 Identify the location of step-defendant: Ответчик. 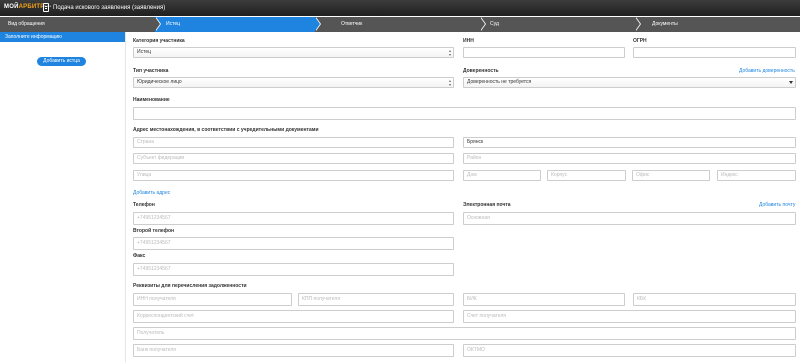
(397, 24).